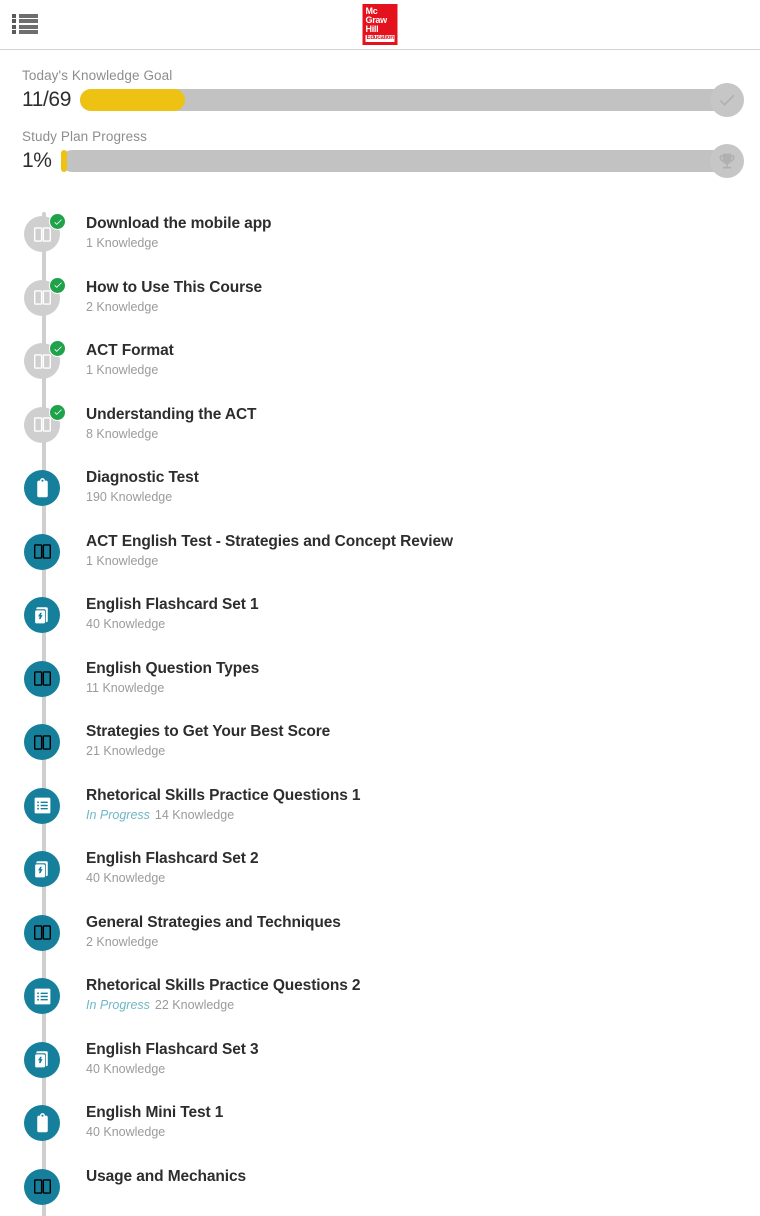 This screenshot has height=1216, width=760. Describe the element at coordinates (37, 160) in the screenshot. I see `study-plan-value: 1%` at that location.